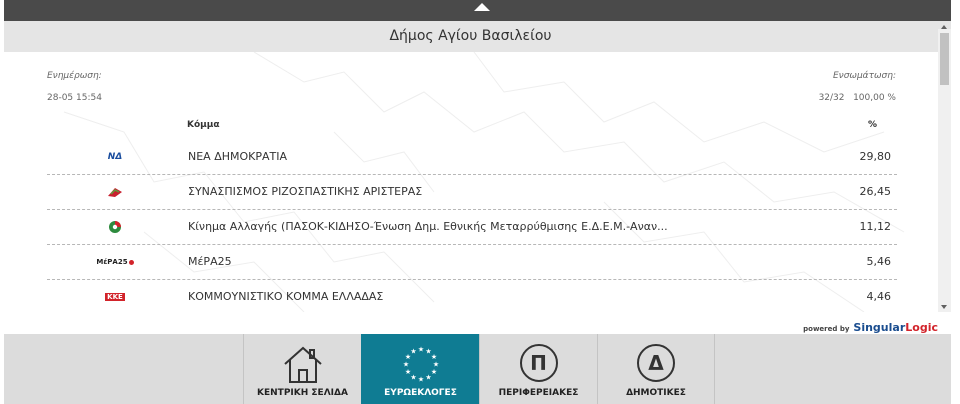 The height and width of the screenshot is (404, 960). I want to click on pi-circle-icon: Π, so click(539, 364).